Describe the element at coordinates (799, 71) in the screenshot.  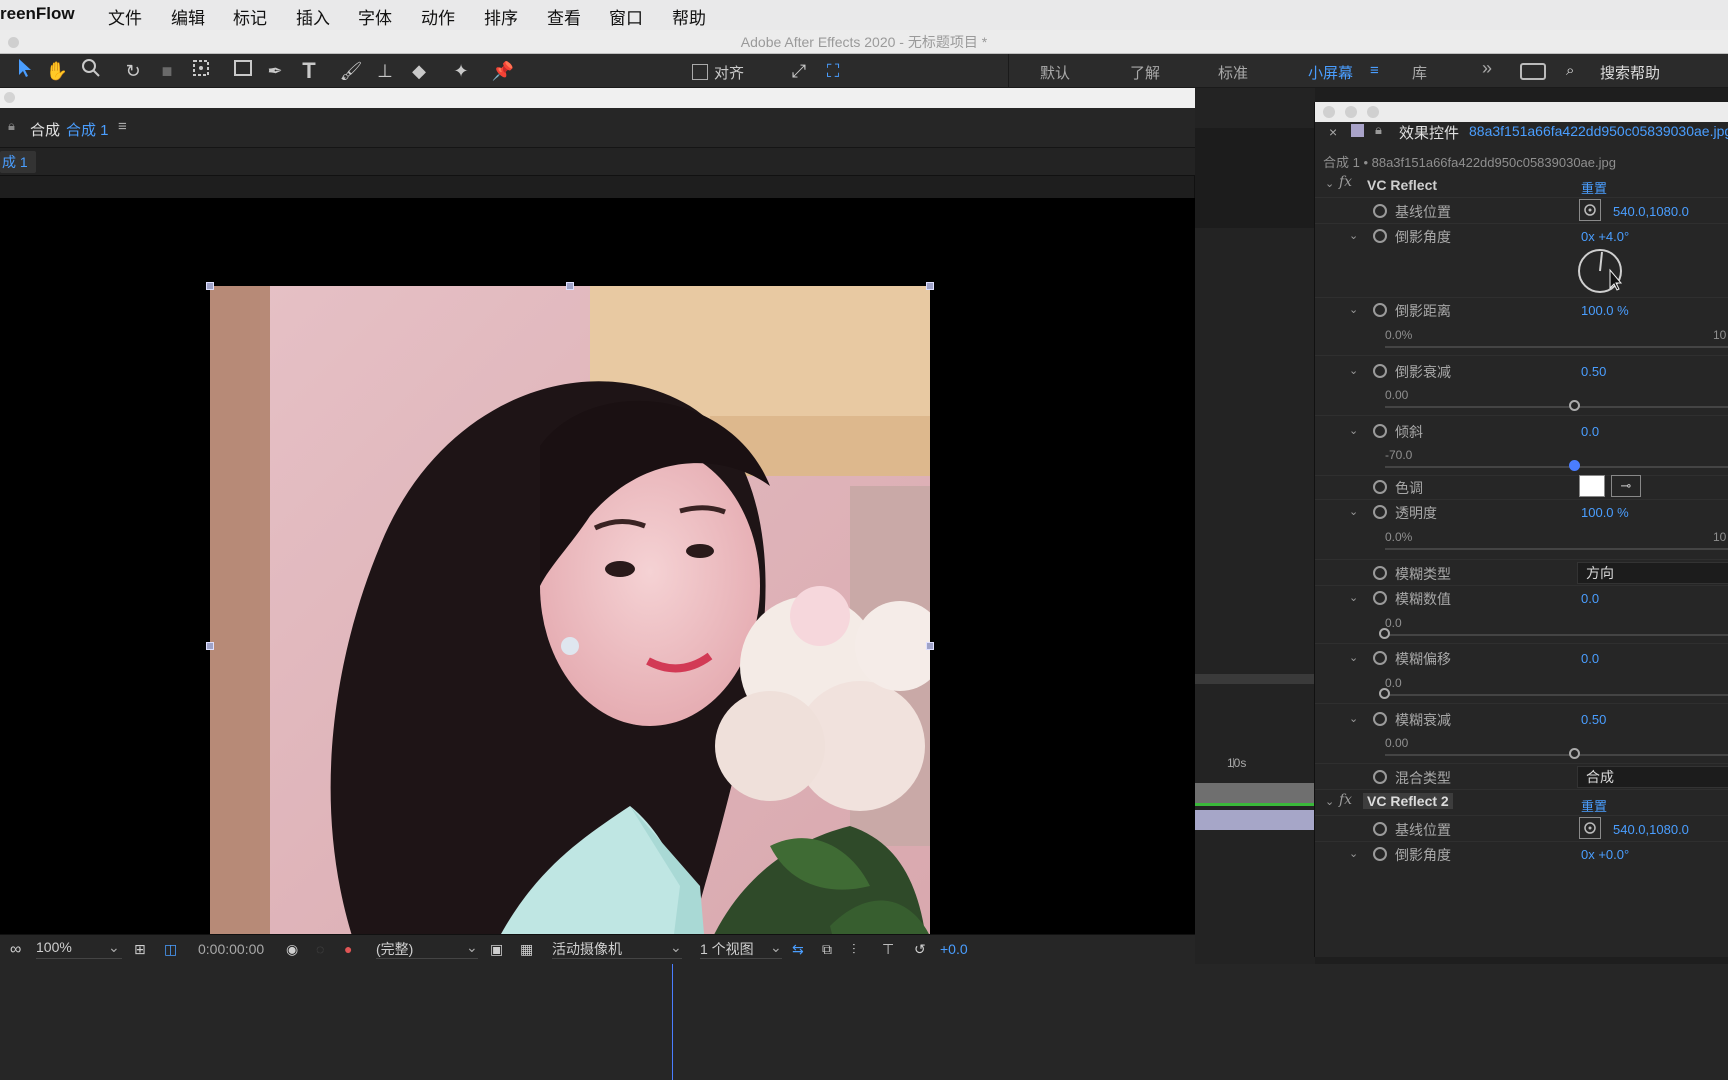
I see `snap-option-icon: ⤢` at that location.